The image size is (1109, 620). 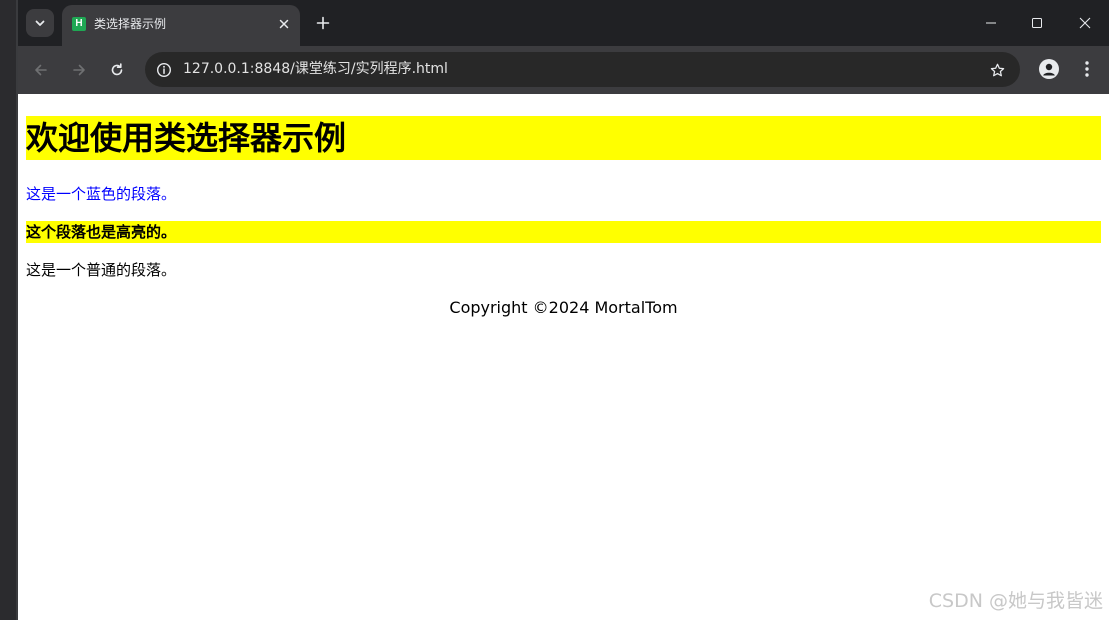 What do you see at coordinates (9, 310) in the screenshot?
I see `desktop-edge` at bounding box center [9, 310].